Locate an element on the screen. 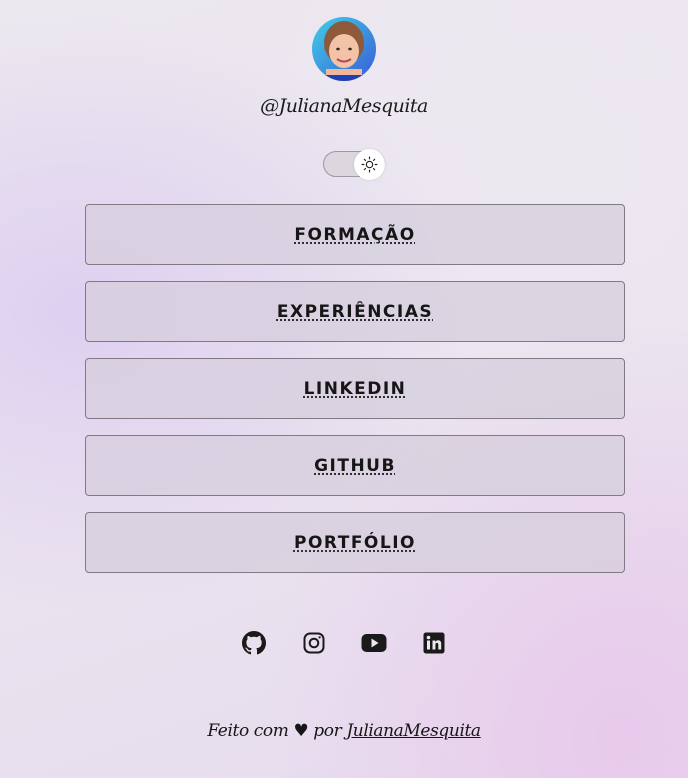  github-icon is located at coordinates (254, 643).